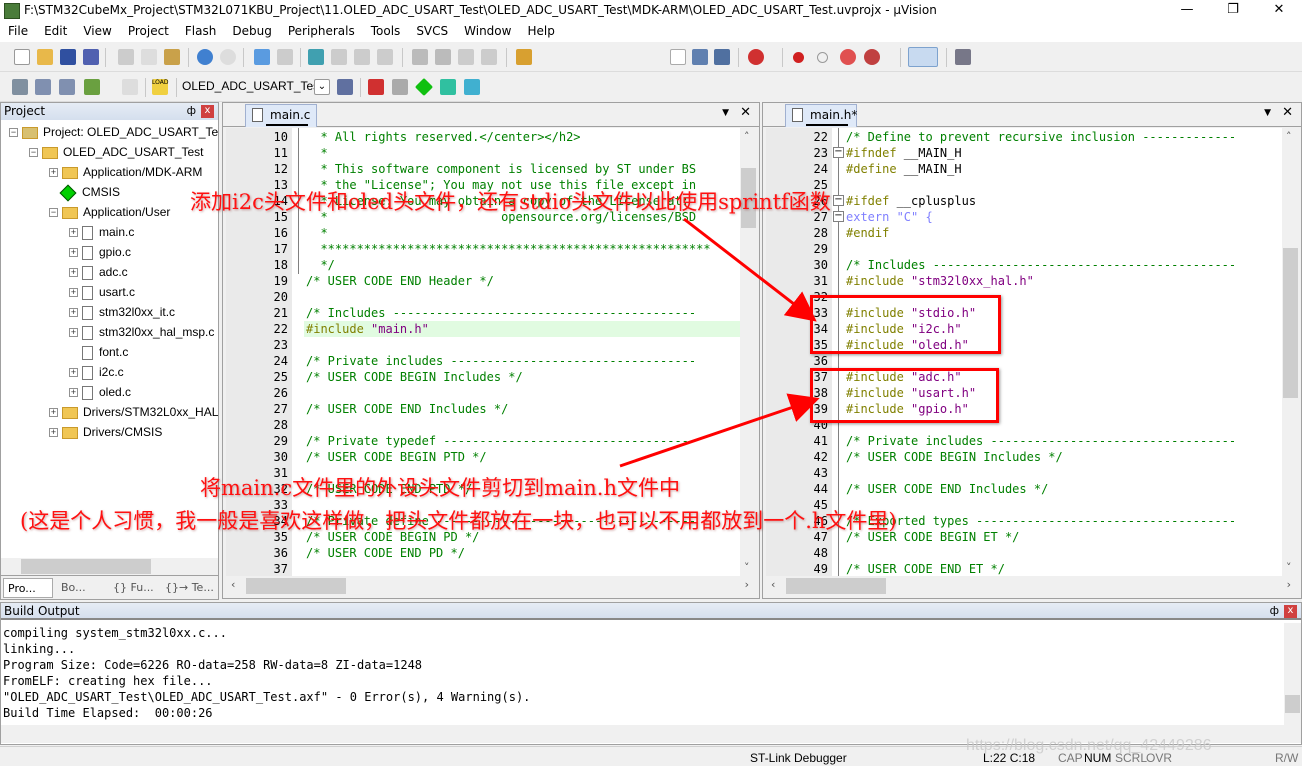 Image resolution: width=1302 pixels, height=766 pixels. Describe the element at coordinates (98, 272) in the screenshot. I see `tree-item: + adc.c` at that location.